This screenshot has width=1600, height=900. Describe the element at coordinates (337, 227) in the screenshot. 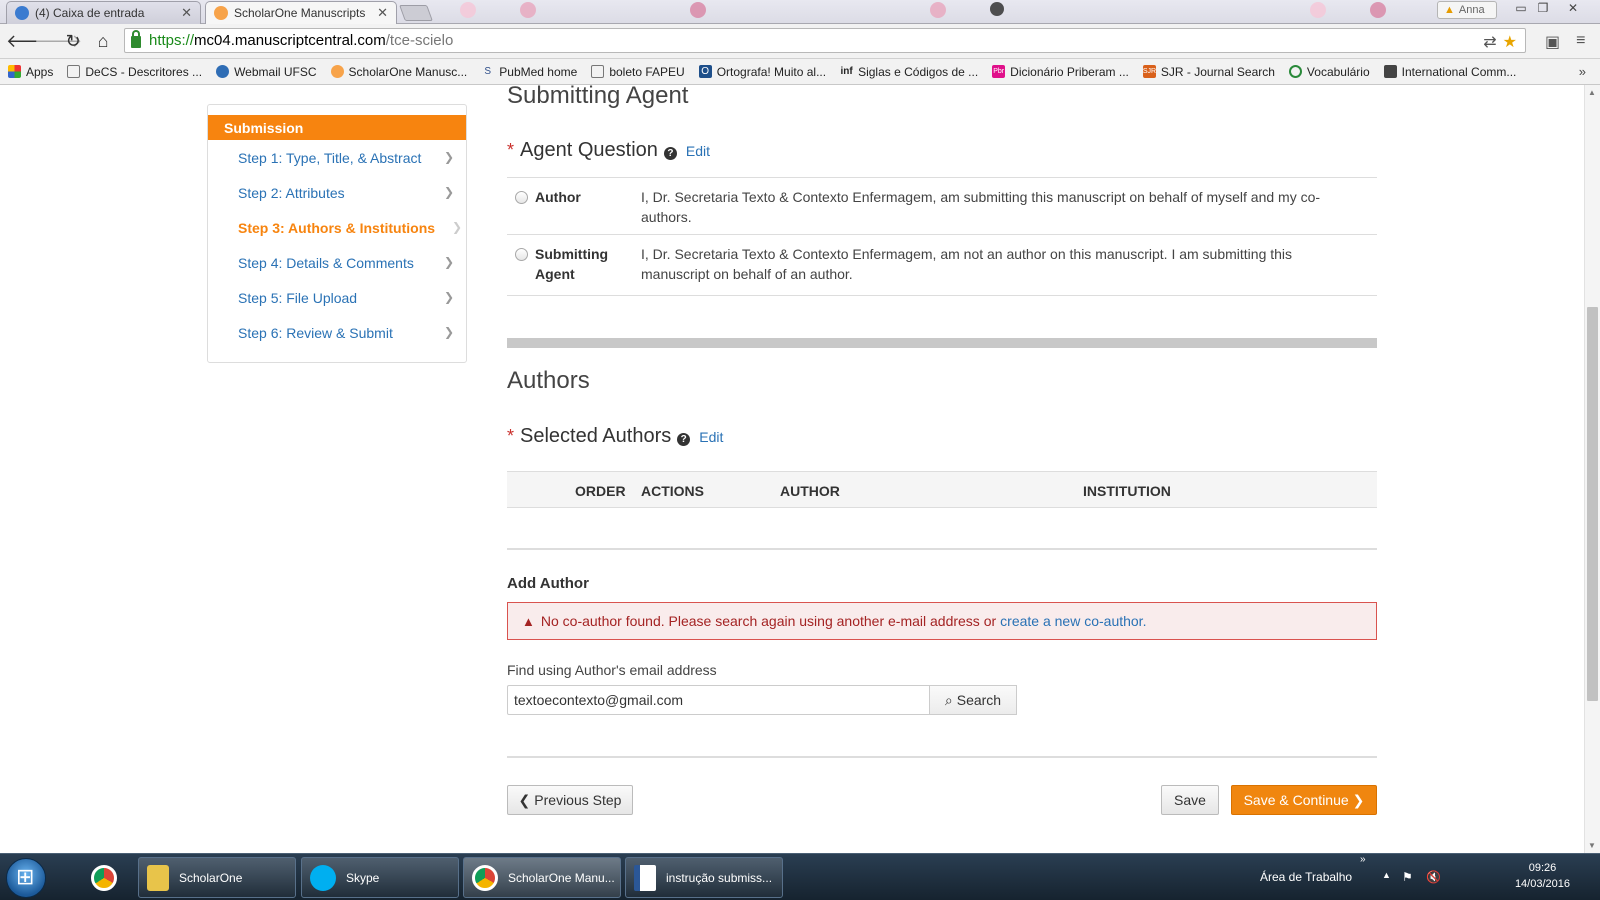

I see `sidebar-step-3: Step 3: Authors & Institutions ❯` at that location.